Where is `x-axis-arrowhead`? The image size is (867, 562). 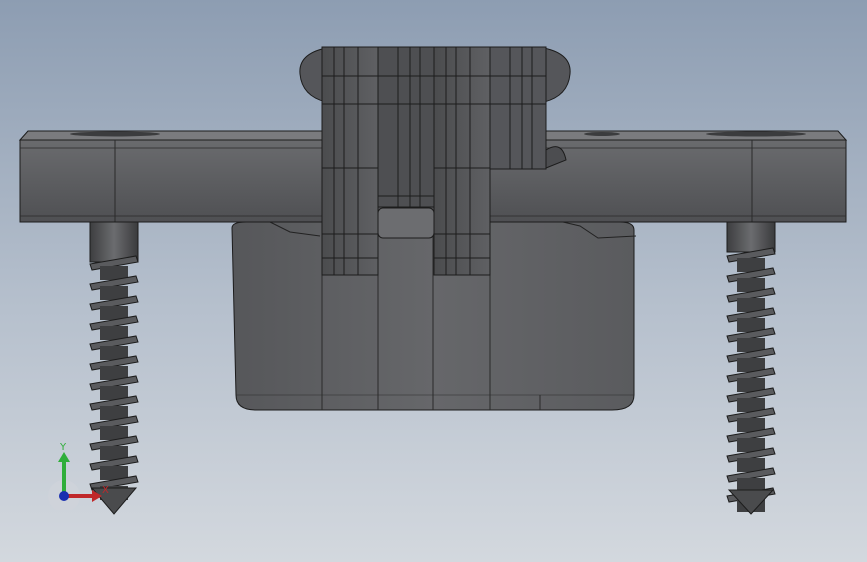 x-axis-arrowhead is located at coordinates (97, 496).